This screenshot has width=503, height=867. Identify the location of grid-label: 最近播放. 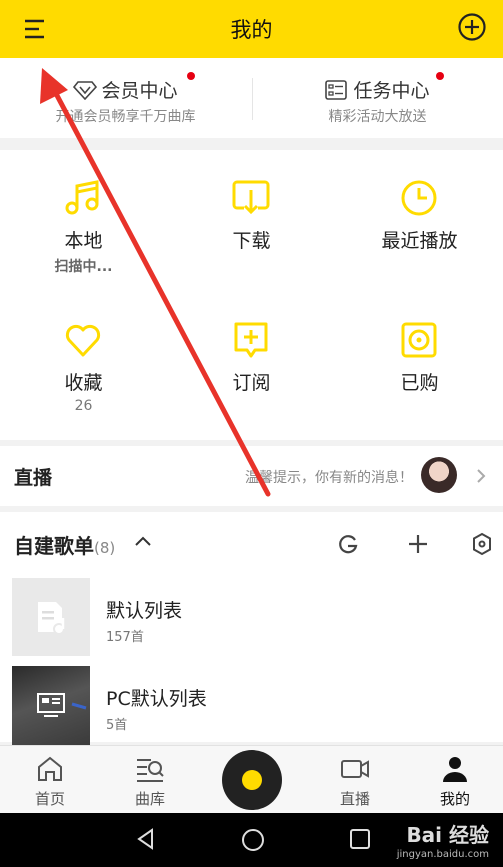
(419, 241).